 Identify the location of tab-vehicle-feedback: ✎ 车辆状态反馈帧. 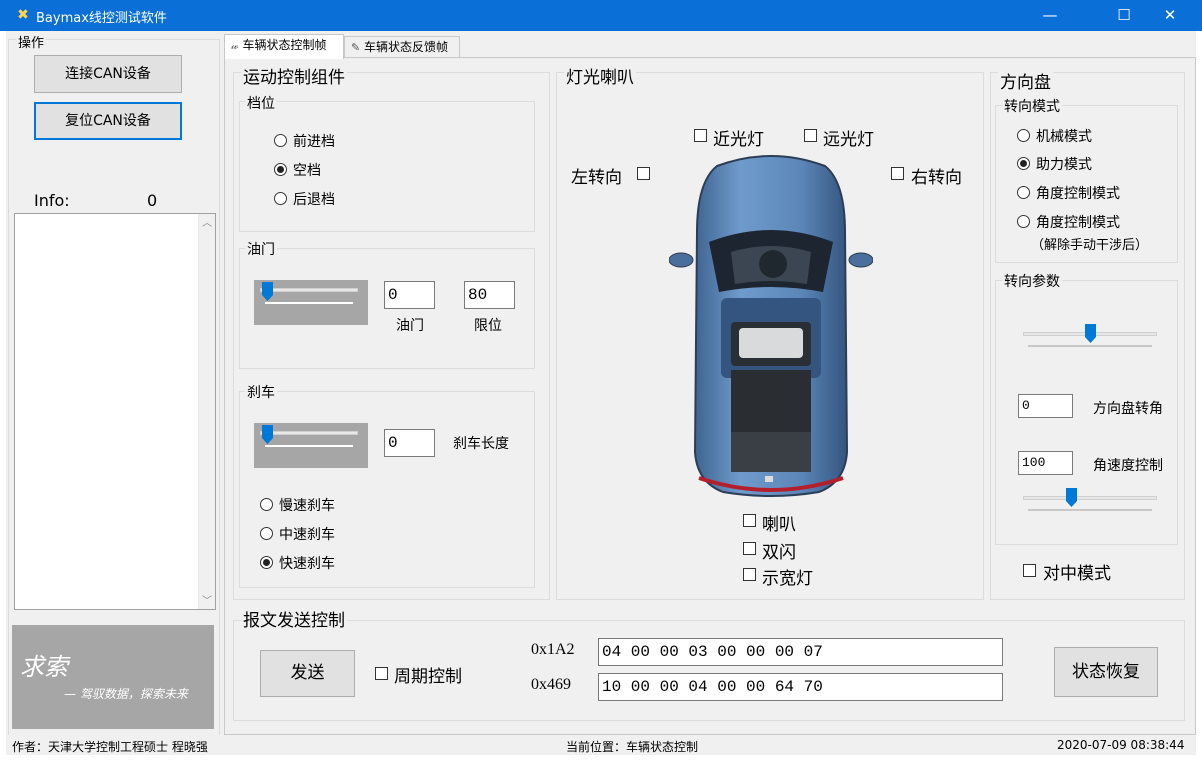
(402, 47).